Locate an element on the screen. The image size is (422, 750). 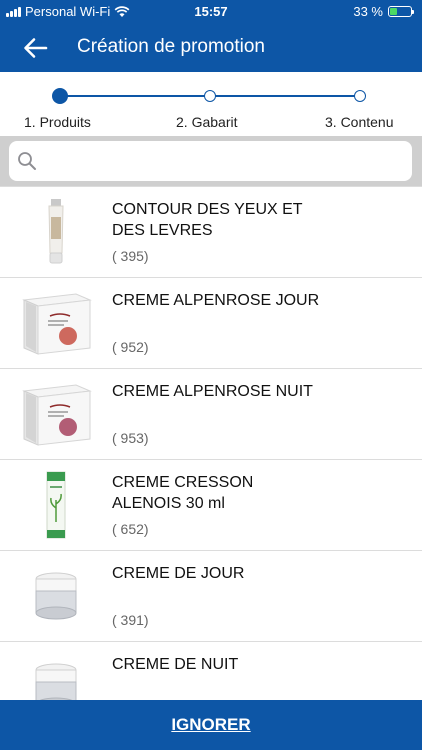
step-1-dot is located at coordinates (60, 96).